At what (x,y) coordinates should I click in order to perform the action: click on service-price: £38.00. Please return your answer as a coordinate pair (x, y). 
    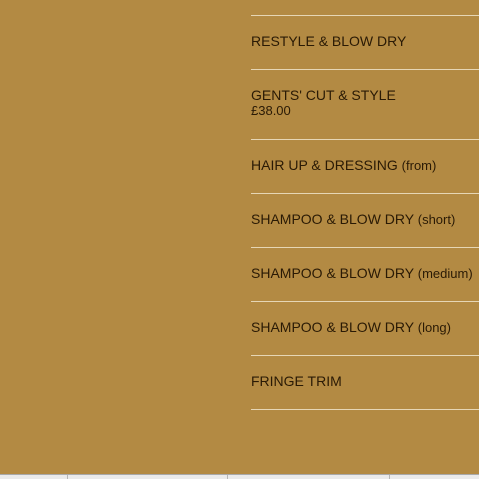
    Looking at the image, I should click on (271, 110).